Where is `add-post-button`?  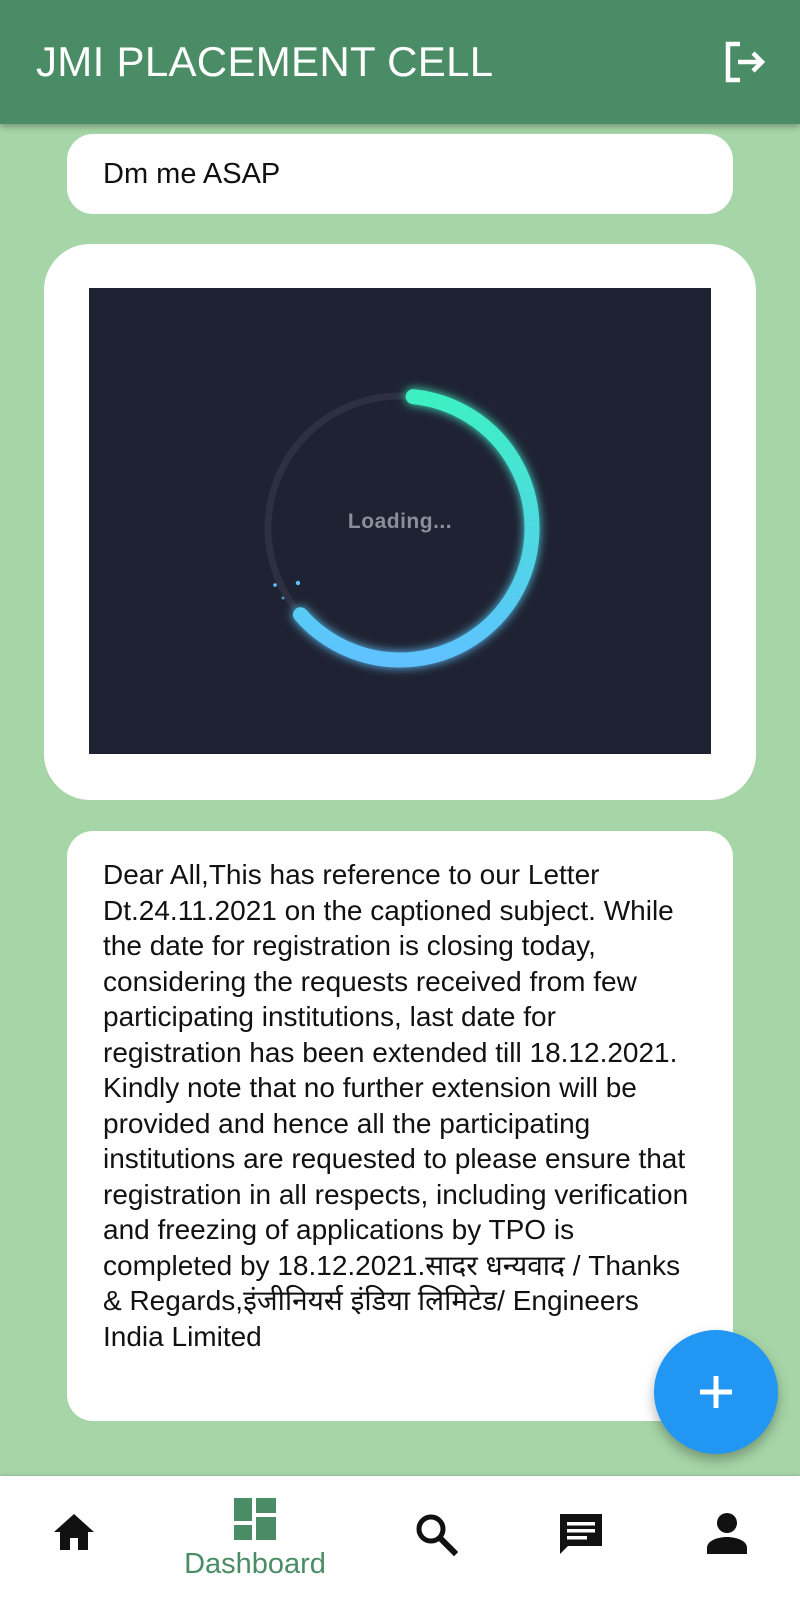 add-post-button is located at coordinates (716, 1392).